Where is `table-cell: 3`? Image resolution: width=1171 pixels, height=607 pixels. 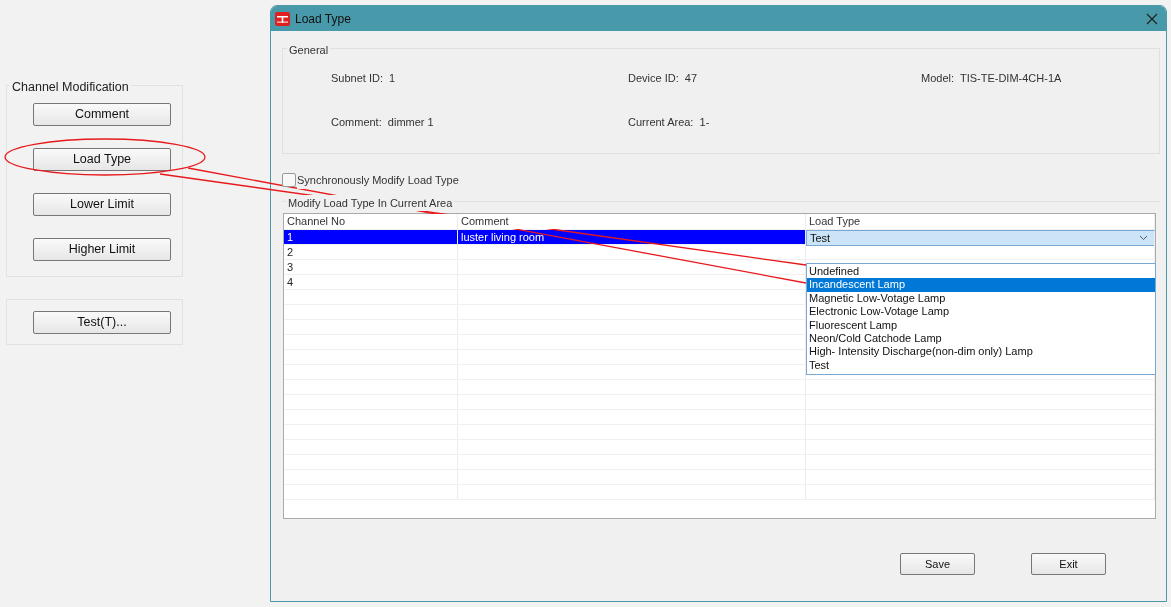 table-cell: 3 is located at coordinates (371, 266).